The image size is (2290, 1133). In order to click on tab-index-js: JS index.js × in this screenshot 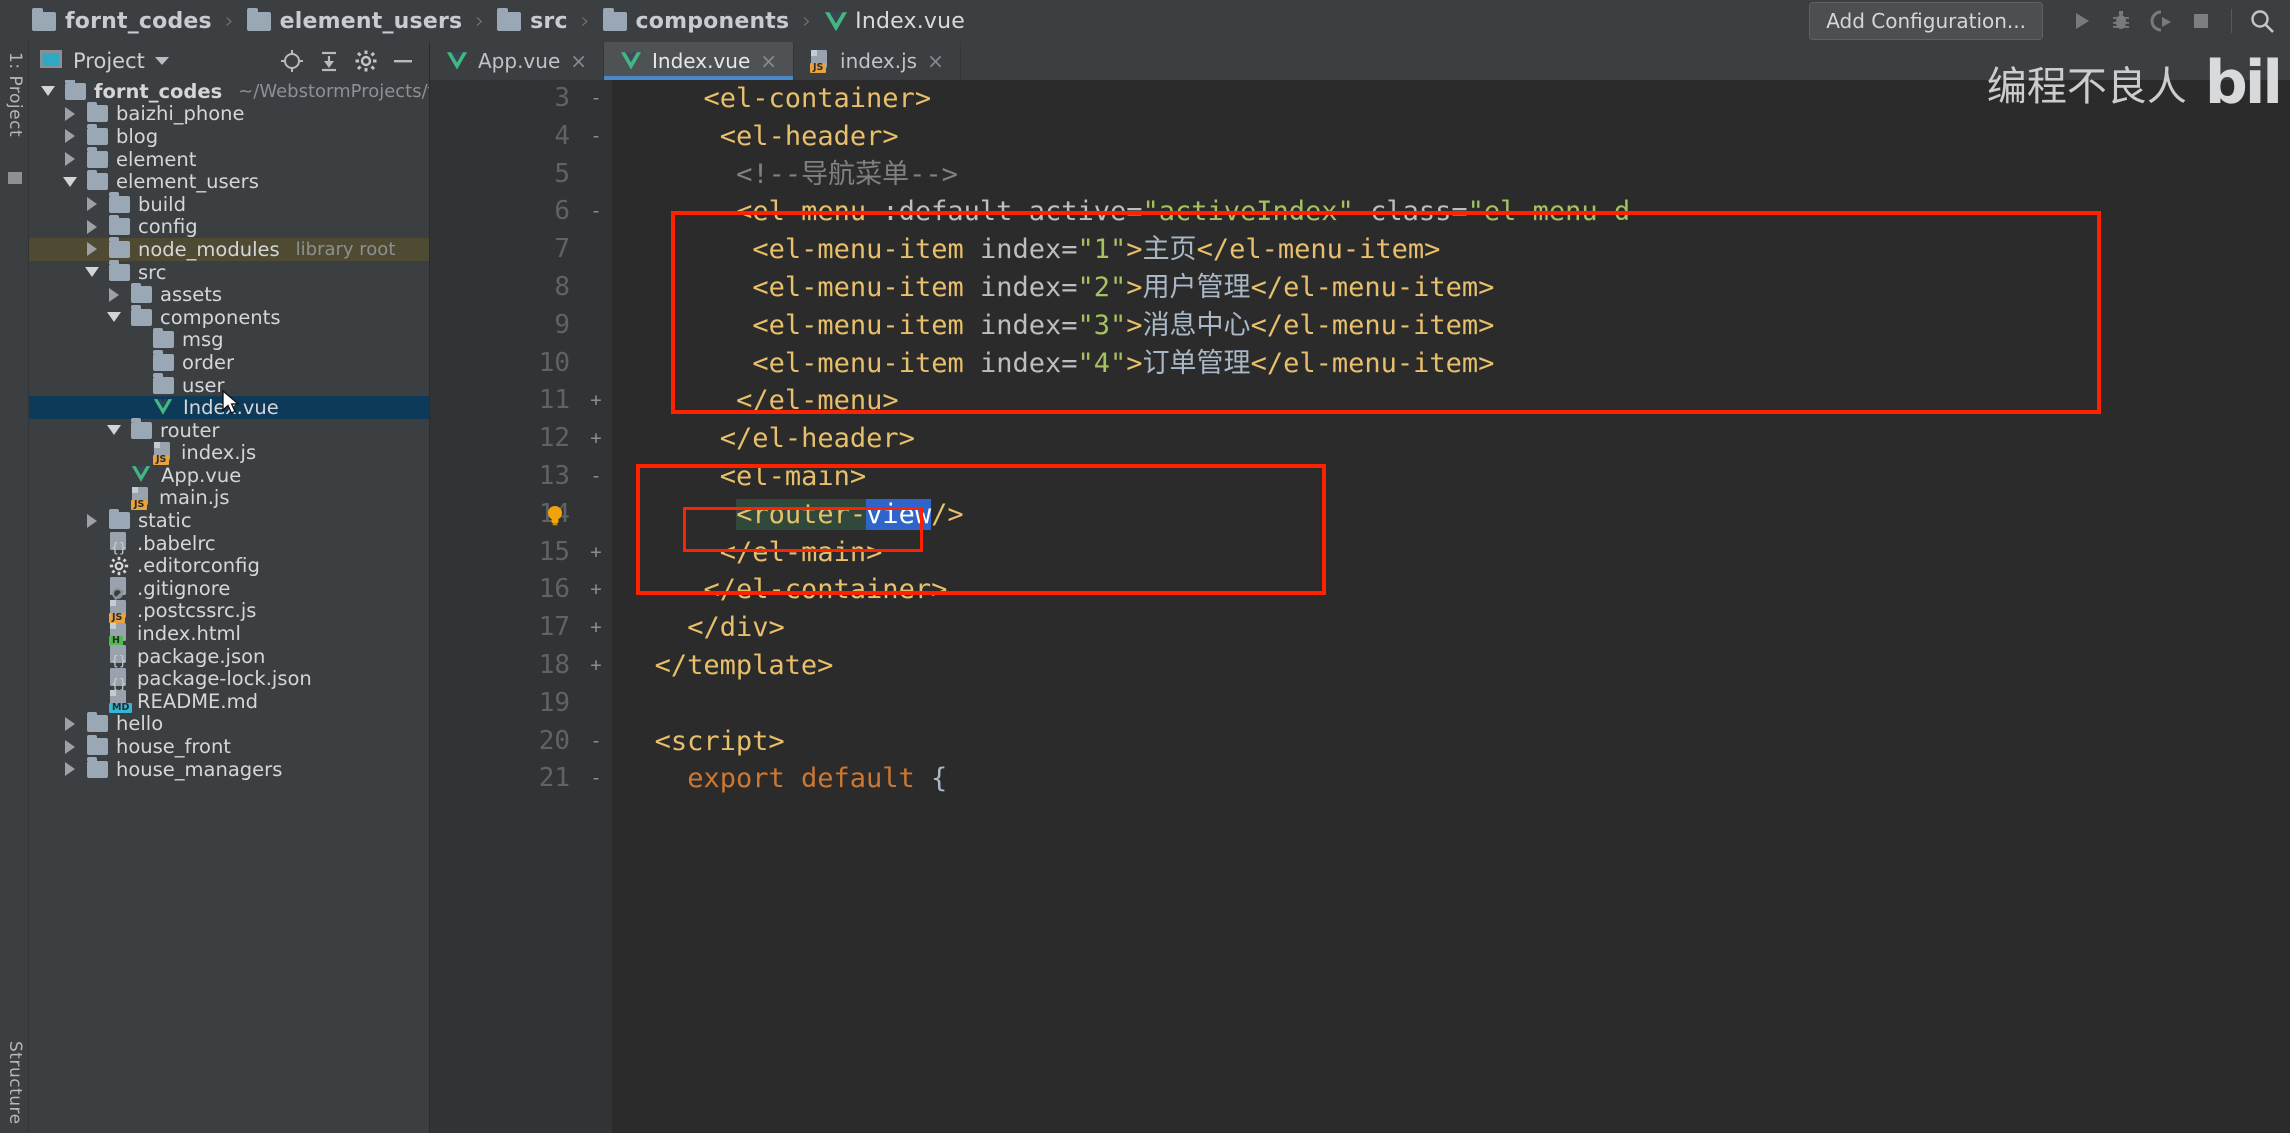, I will do `click(877, 61)`.